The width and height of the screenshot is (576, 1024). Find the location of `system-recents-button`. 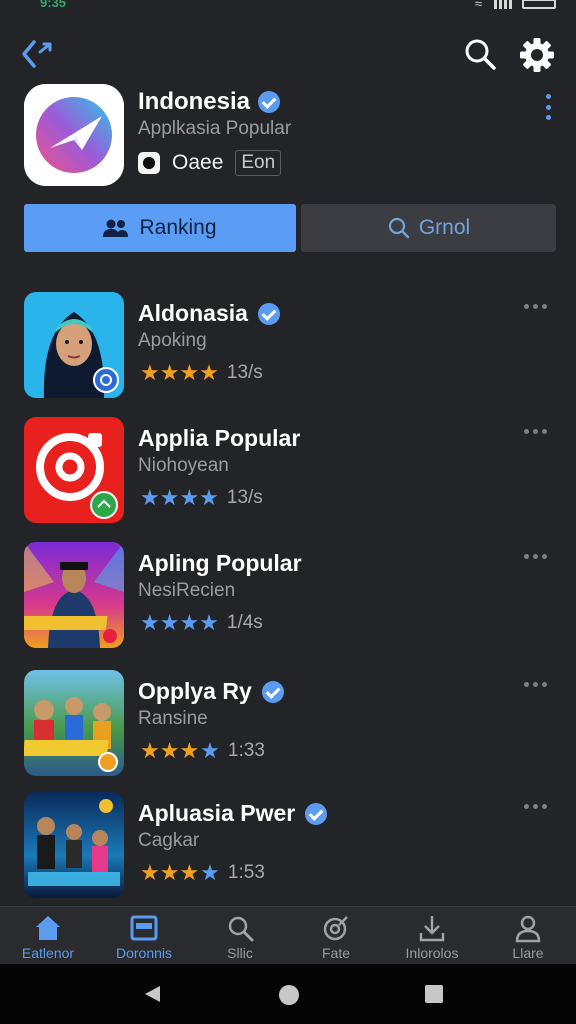

system-recents-button is located at coordinates (434, 996).